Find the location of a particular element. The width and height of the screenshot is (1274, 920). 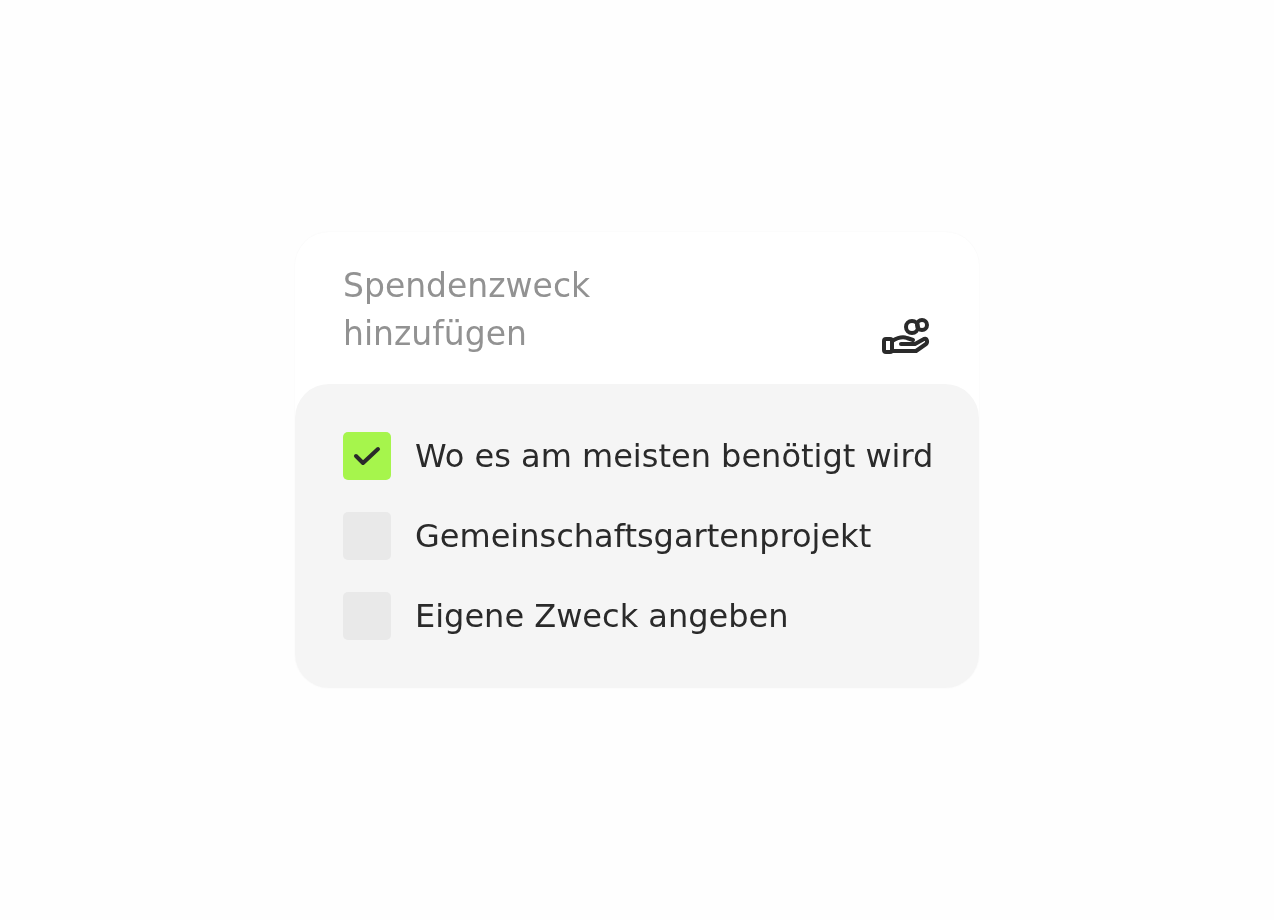

checkbox is located at coordinates (367, 456).